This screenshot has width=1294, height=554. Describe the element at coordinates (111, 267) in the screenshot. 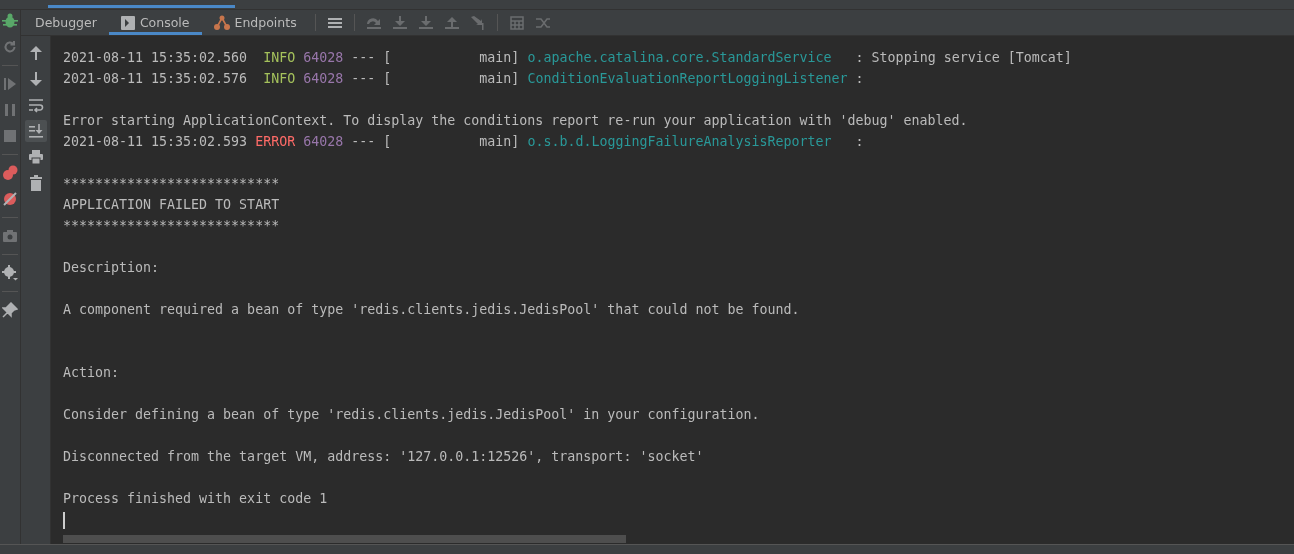

I see `console-text: Description:` at that location.